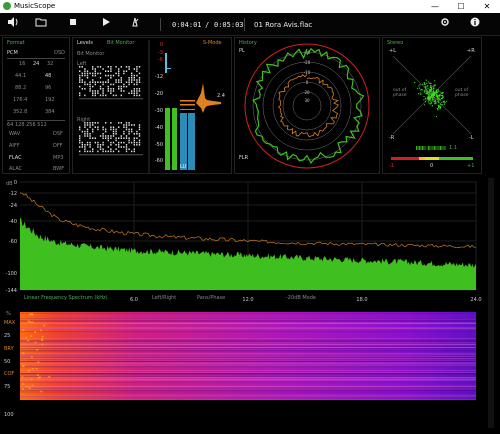  I want to click on play-icon, so click(106, 24).